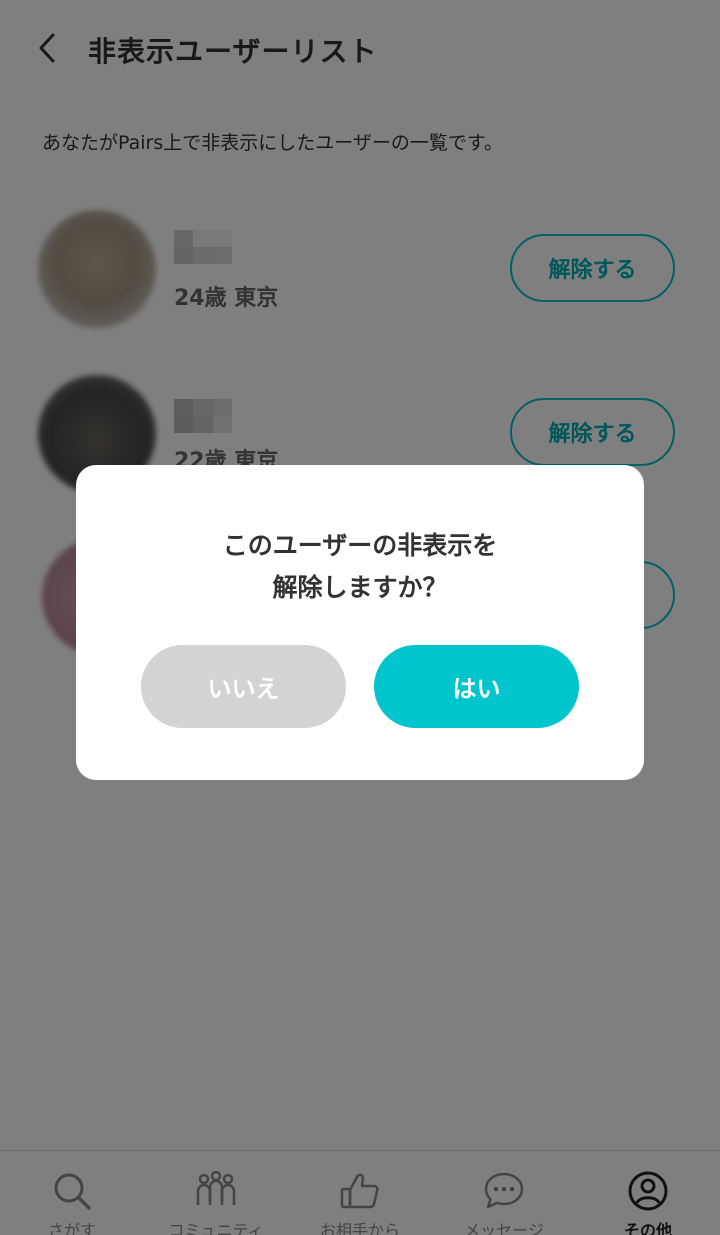 This screenshot has width=720, height=1235. I want to click on yes-button: はい, so click(476, 686).